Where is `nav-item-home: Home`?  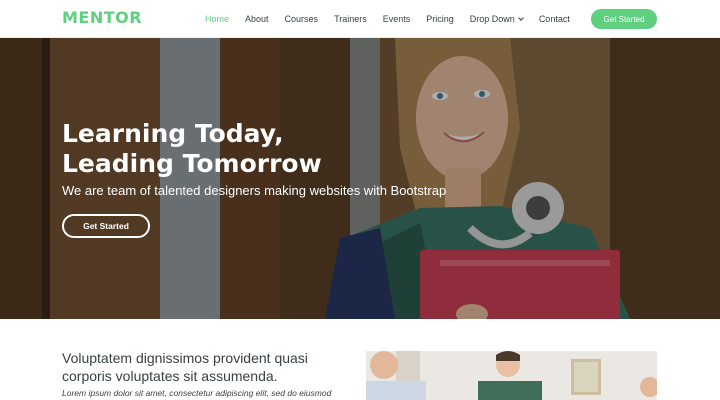
nav-item-home: Home is located at coordinates (217, 19).